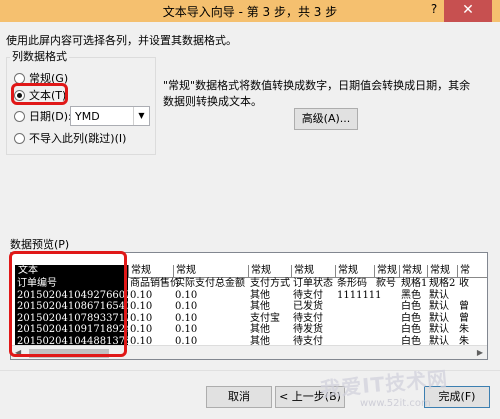 This screenshot has width=500, height=419. Describe the element at coordinates (39, 56) in the screenshot. I see `format-group-label: 列数据格式` at that location.